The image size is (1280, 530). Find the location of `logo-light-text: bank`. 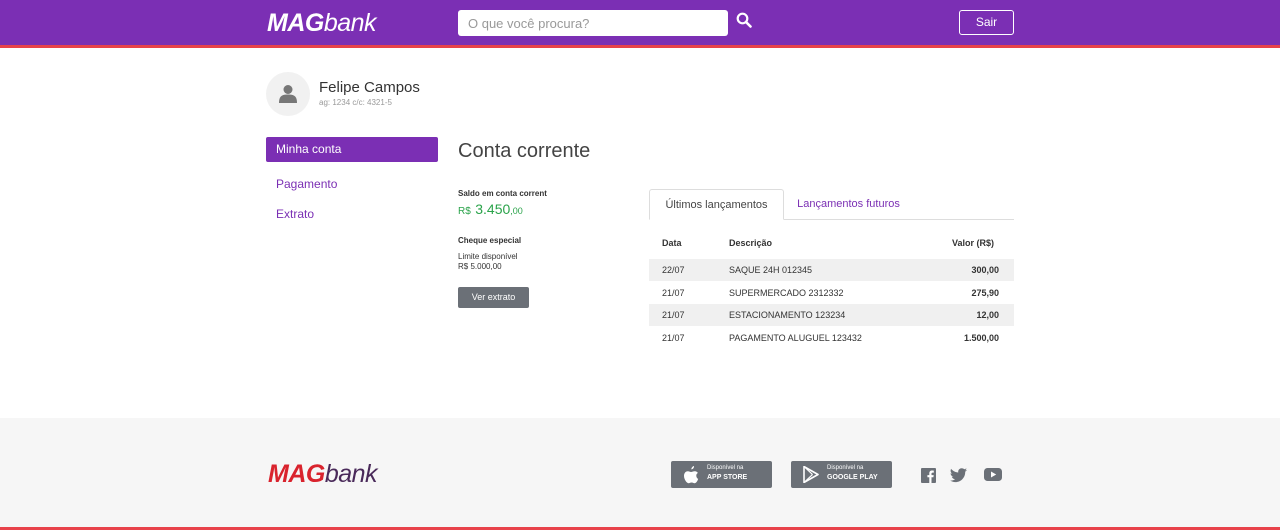

logo-light-text: bank is located at coordinates (350, 23).